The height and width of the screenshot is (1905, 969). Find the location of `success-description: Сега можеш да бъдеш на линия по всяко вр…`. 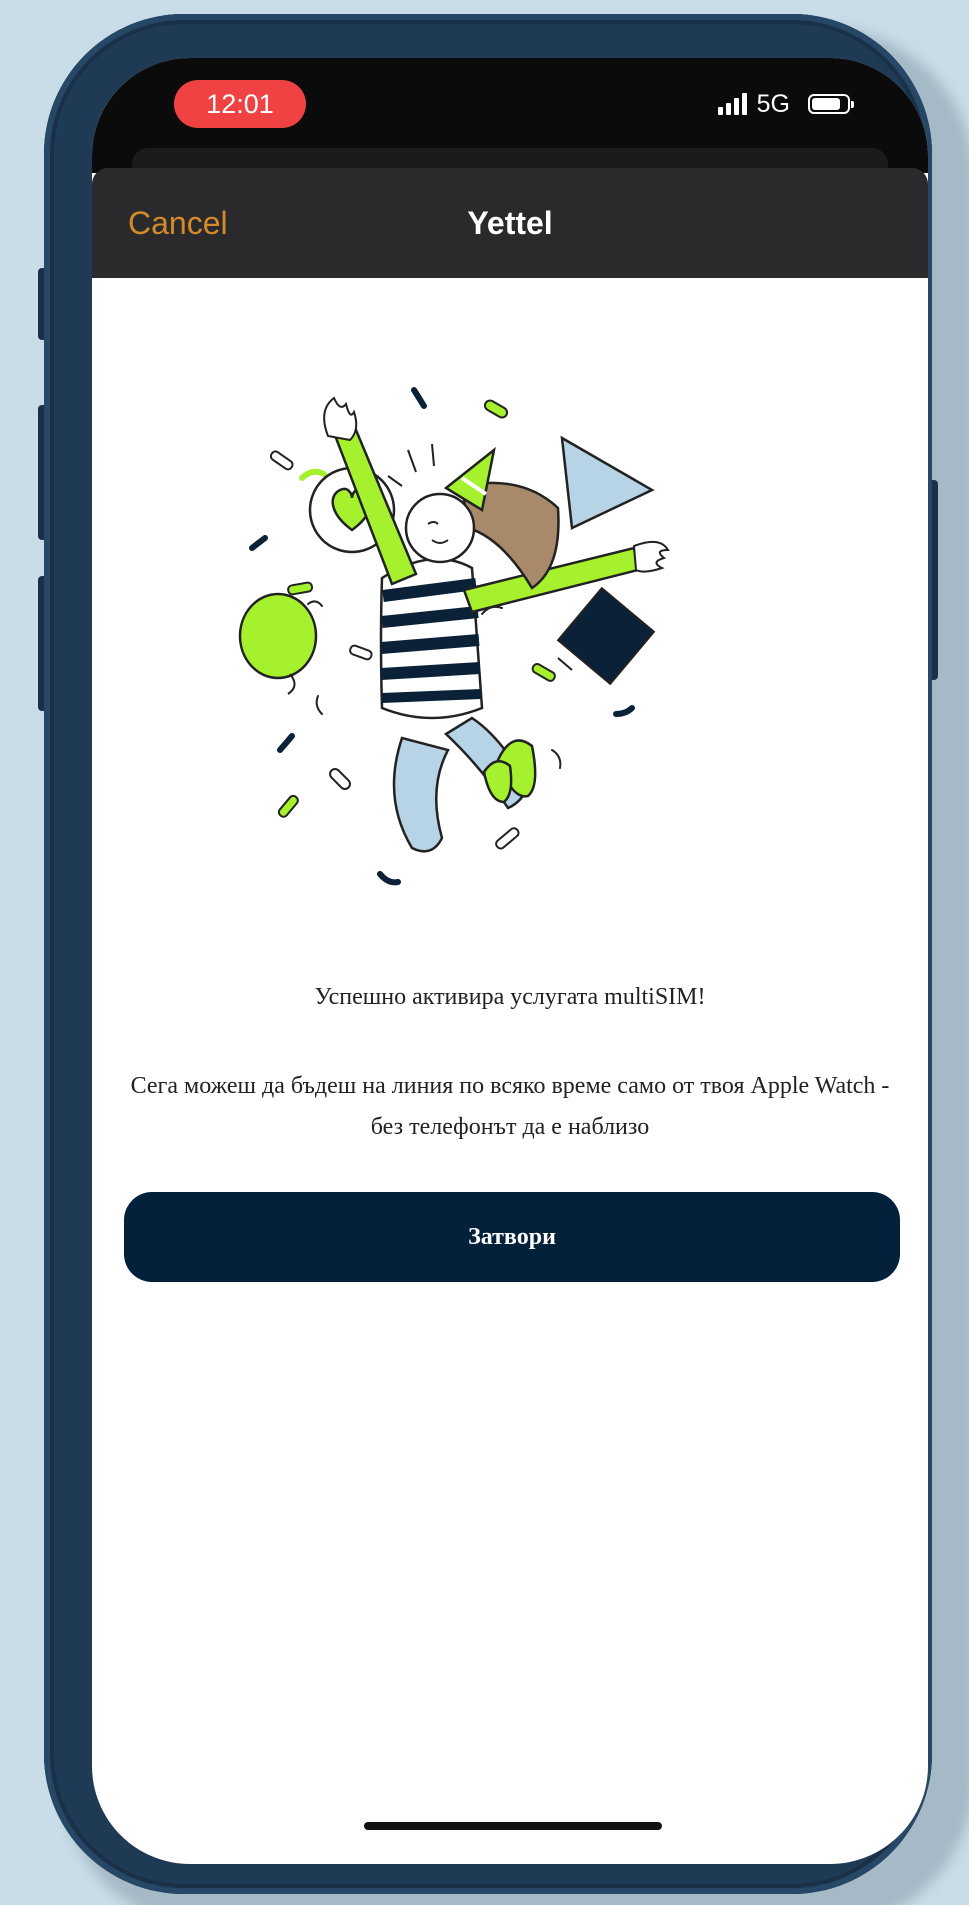

success-description: Сега можеш да бъдеш на линия по всяко вр… is located at coordinates (510, 1106).